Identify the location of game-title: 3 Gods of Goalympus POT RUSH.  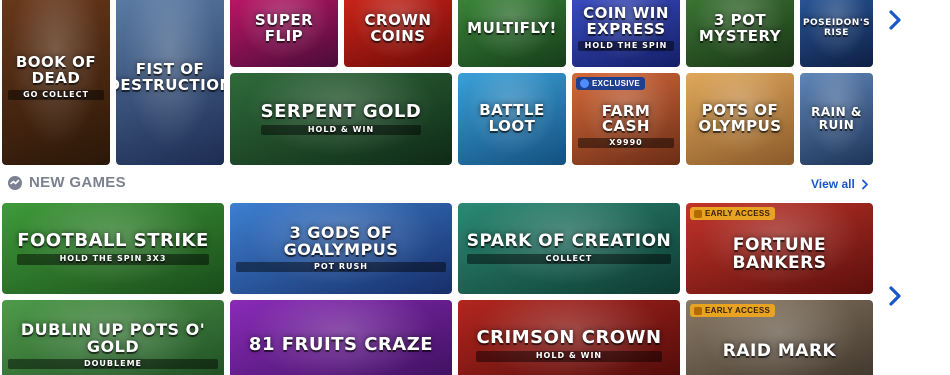
(341, 248).